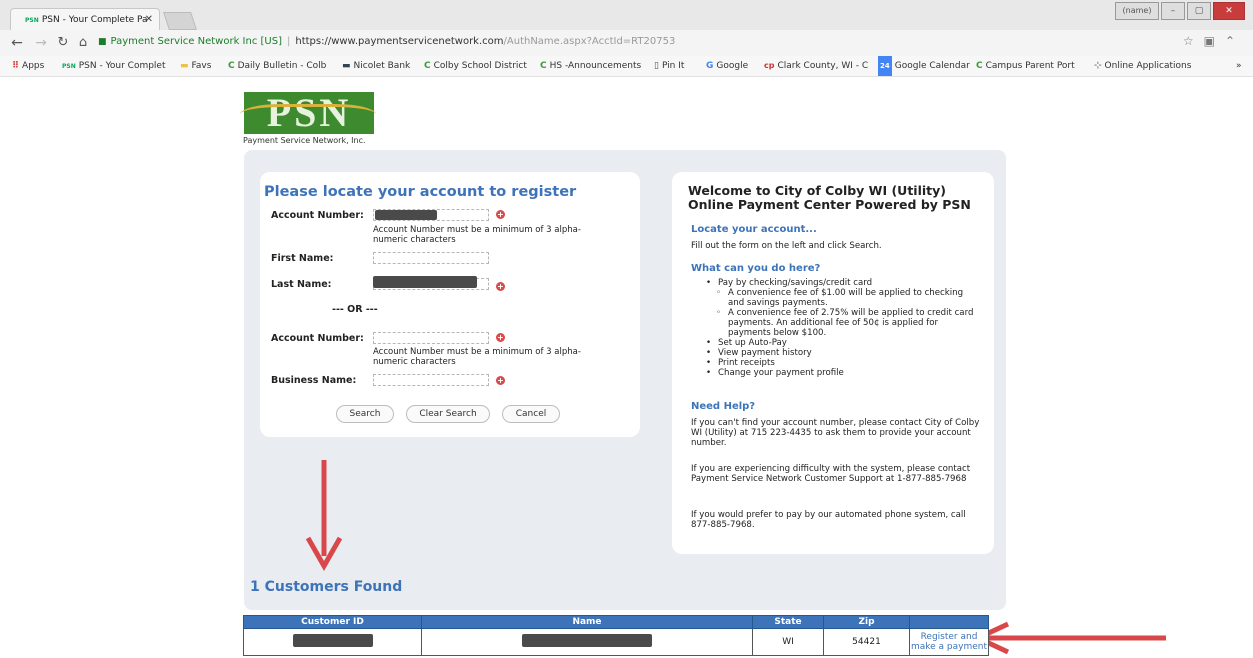 This screenshot has height=658, width=1253. I want to click on list-item: Pay by checking/savings/credit card, so click(841, 283).